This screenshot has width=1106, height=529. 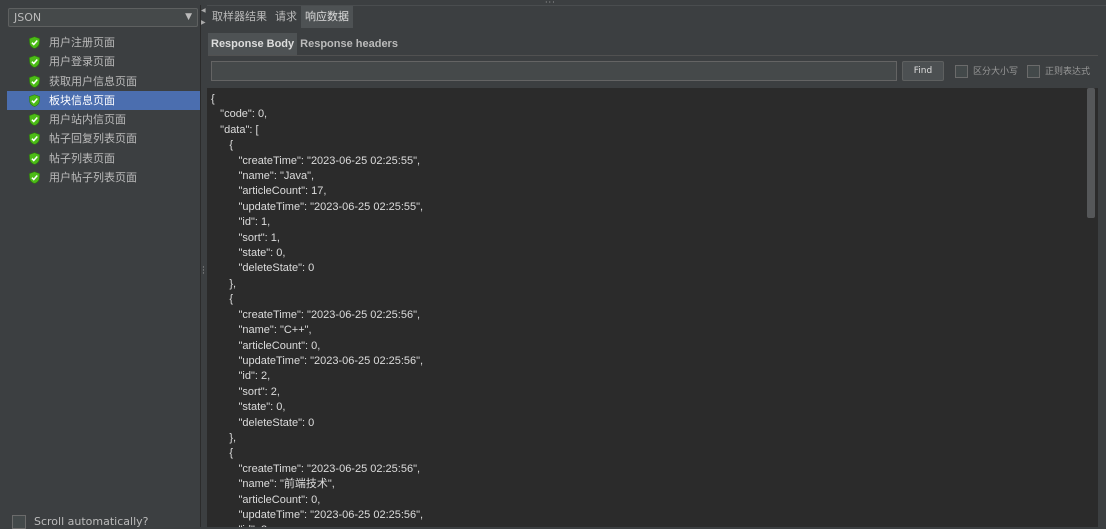 What do you see at coordinates (349, 44) in the screenshot?
I see `tab-response-headers: Response headers` at bounding box center [349, 44].